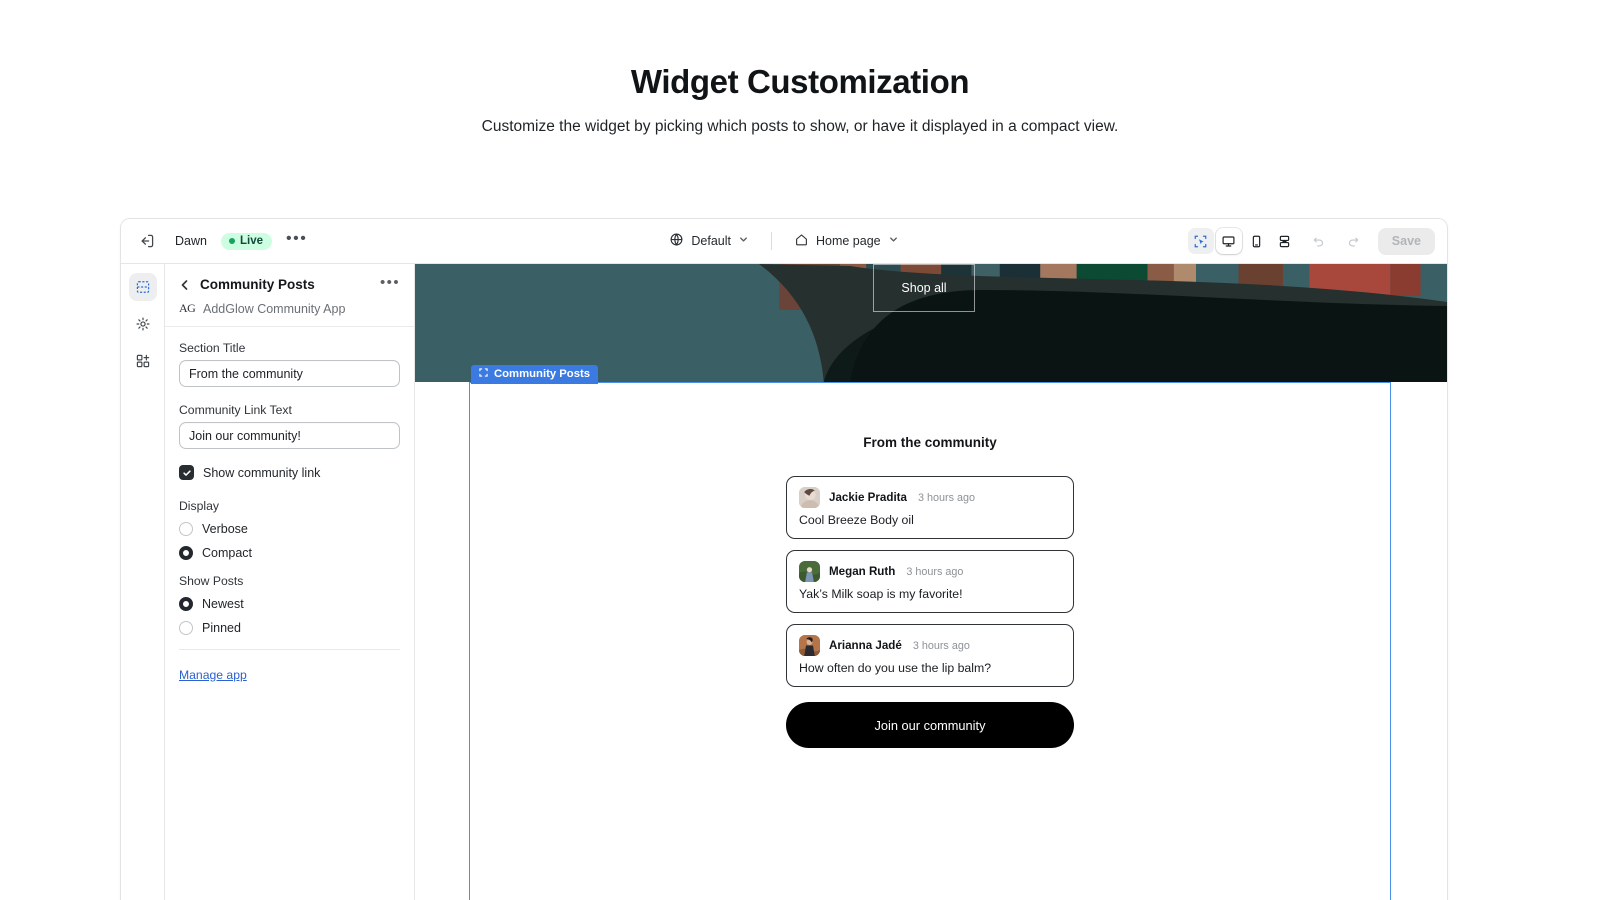  I want to click on community-link-text-input, so click(289, 435).